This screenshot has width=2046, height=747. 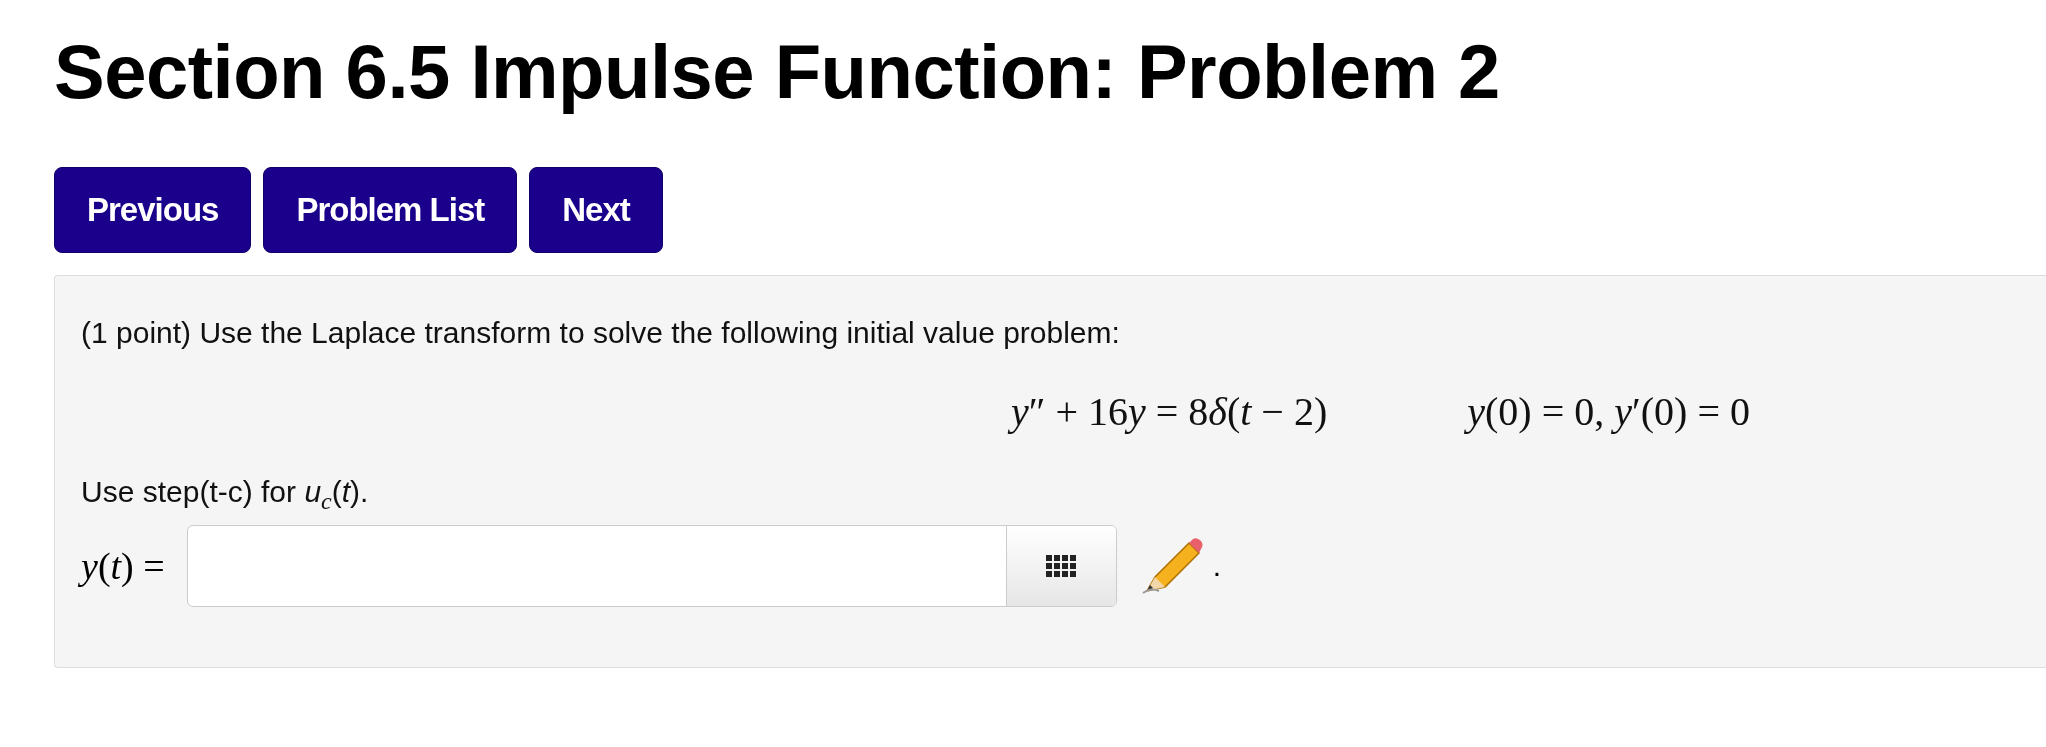 I want to click on nav-button: Problem List, so click(x=390, y=210).